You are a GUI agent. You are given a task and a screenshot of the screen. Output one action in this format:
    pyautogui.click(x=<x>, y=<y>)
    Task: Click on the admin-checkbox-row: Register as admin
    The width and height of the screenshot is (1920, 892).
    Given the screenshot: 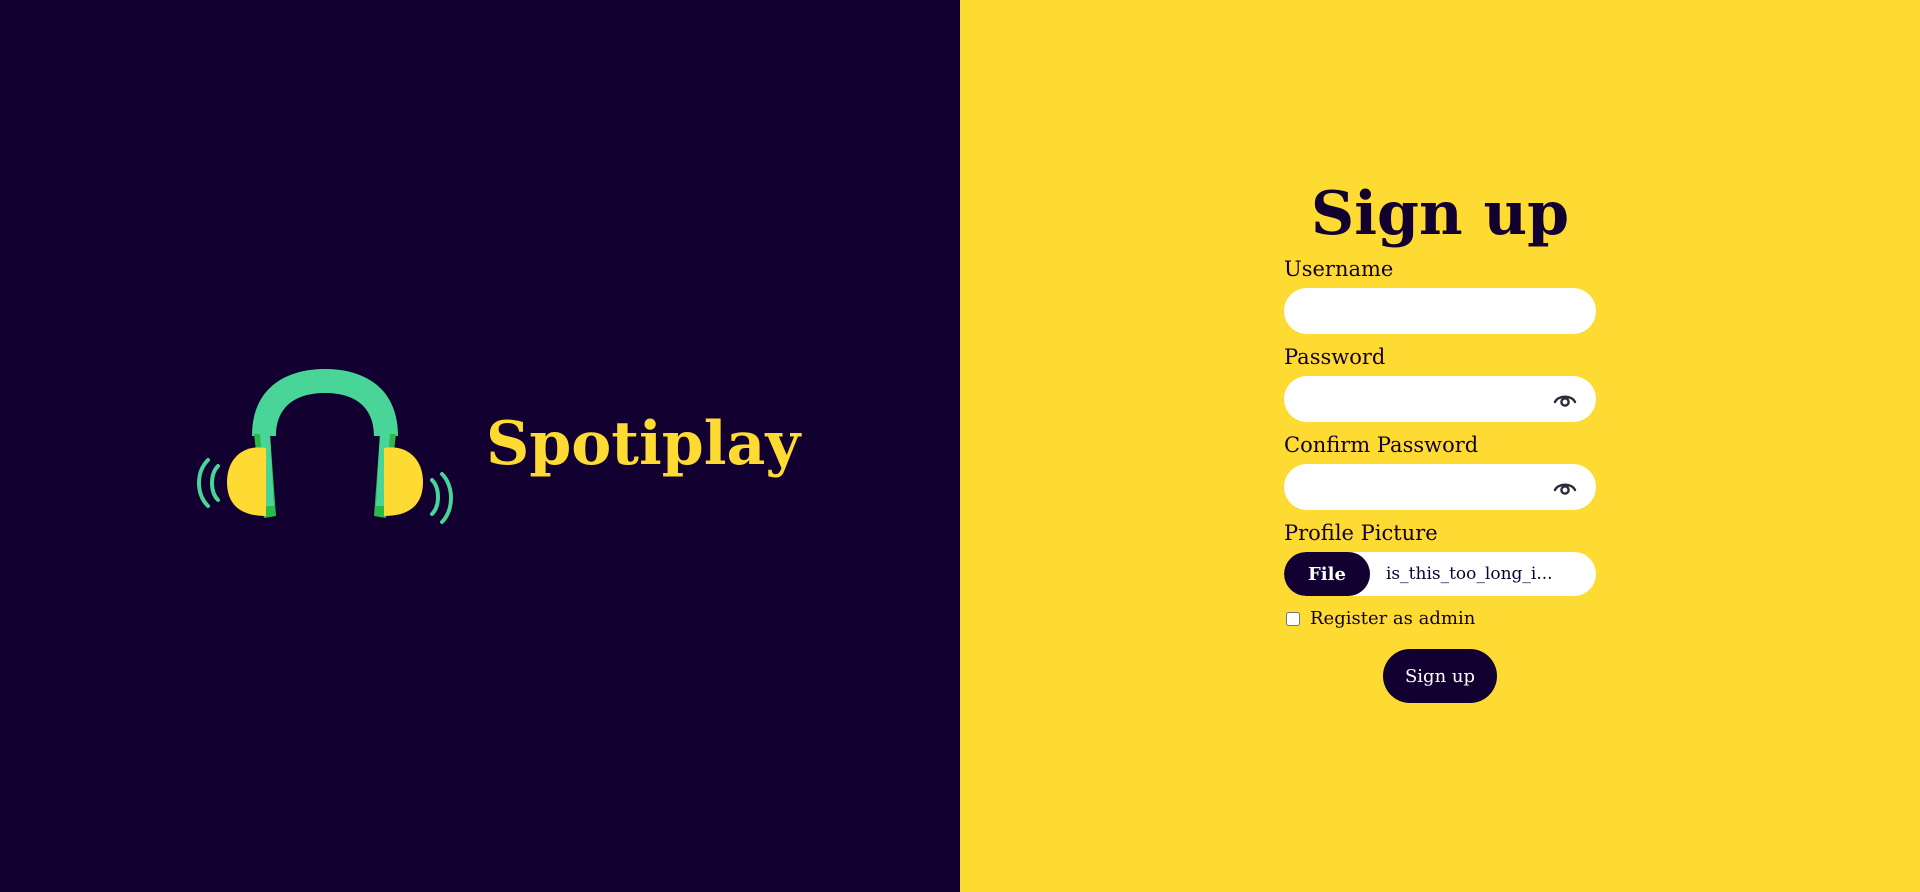 What is the action you would take?
    pyautogui.click(x=1440, y=618)
    